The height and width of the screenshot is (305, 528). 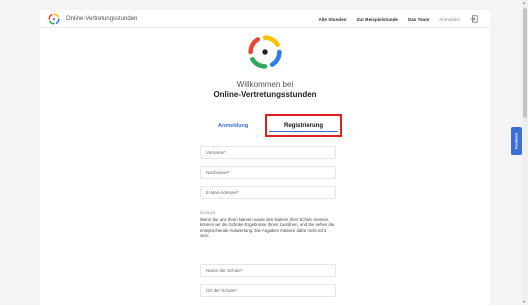 I want to click on nav-link-all-hours: Alle Stunden, so click(x=333, y=19).